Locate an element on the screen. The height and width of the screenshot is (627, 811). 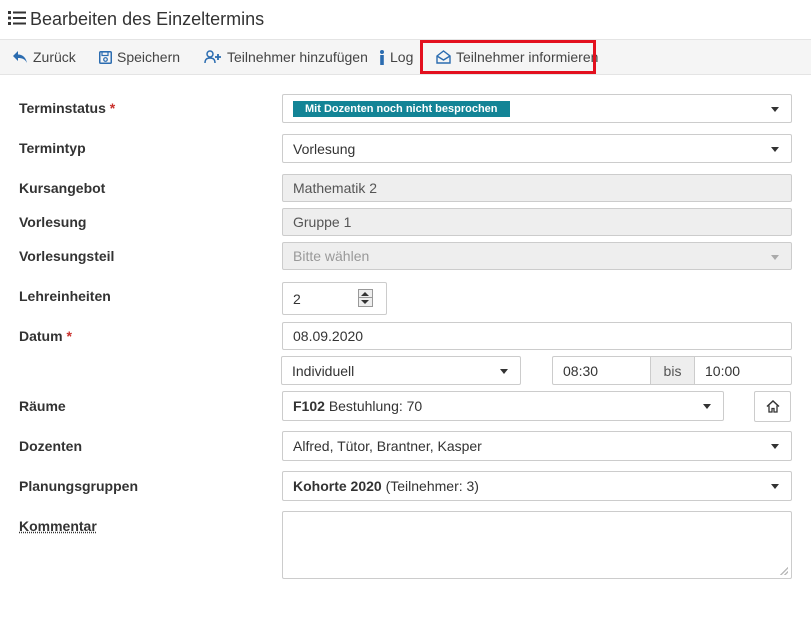
lehreinheiten-value: 2 is located at coordinates (297, 298).